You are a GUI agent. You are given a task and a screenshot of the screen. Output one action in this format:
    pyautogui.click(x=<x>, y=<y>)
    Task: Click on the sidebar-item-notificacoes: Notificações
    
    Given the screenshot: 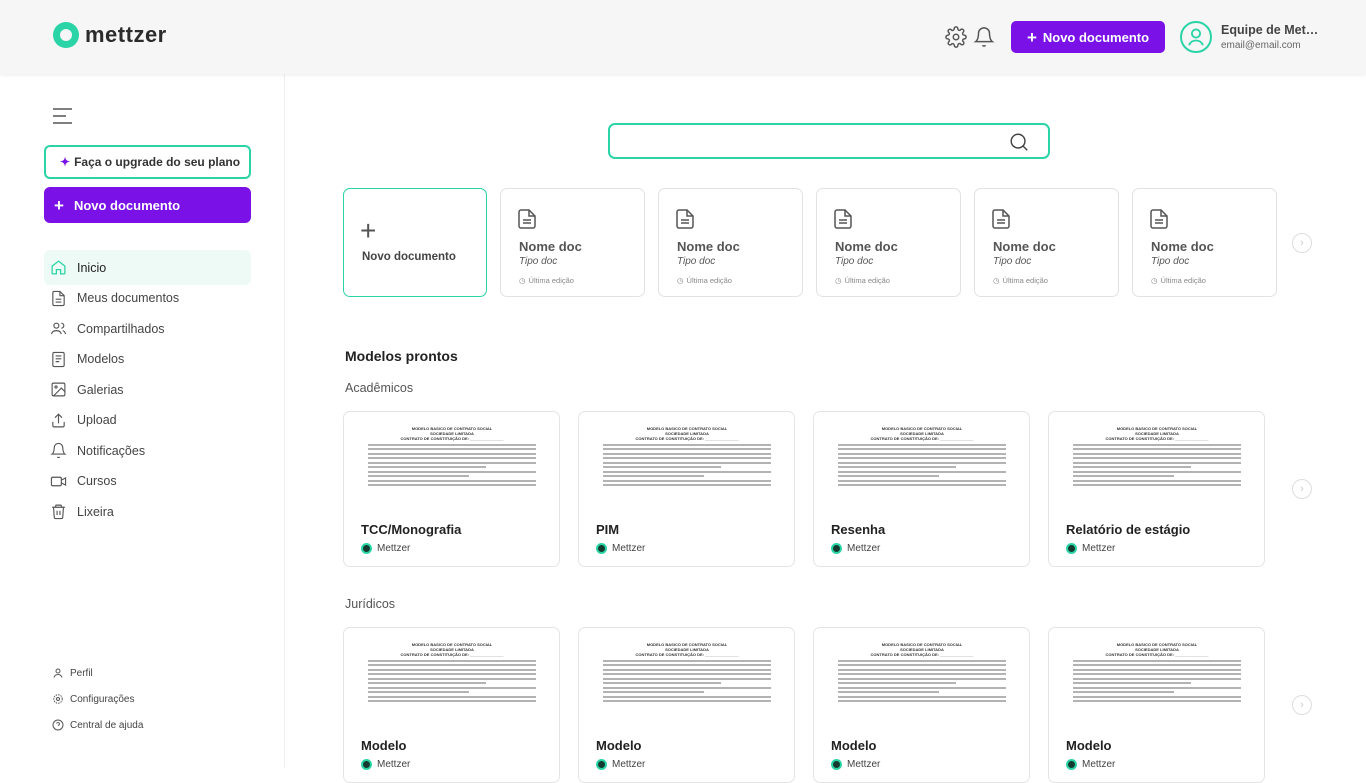 What is the action you would take?
    pyautogui.click(x=147, y=451)
    